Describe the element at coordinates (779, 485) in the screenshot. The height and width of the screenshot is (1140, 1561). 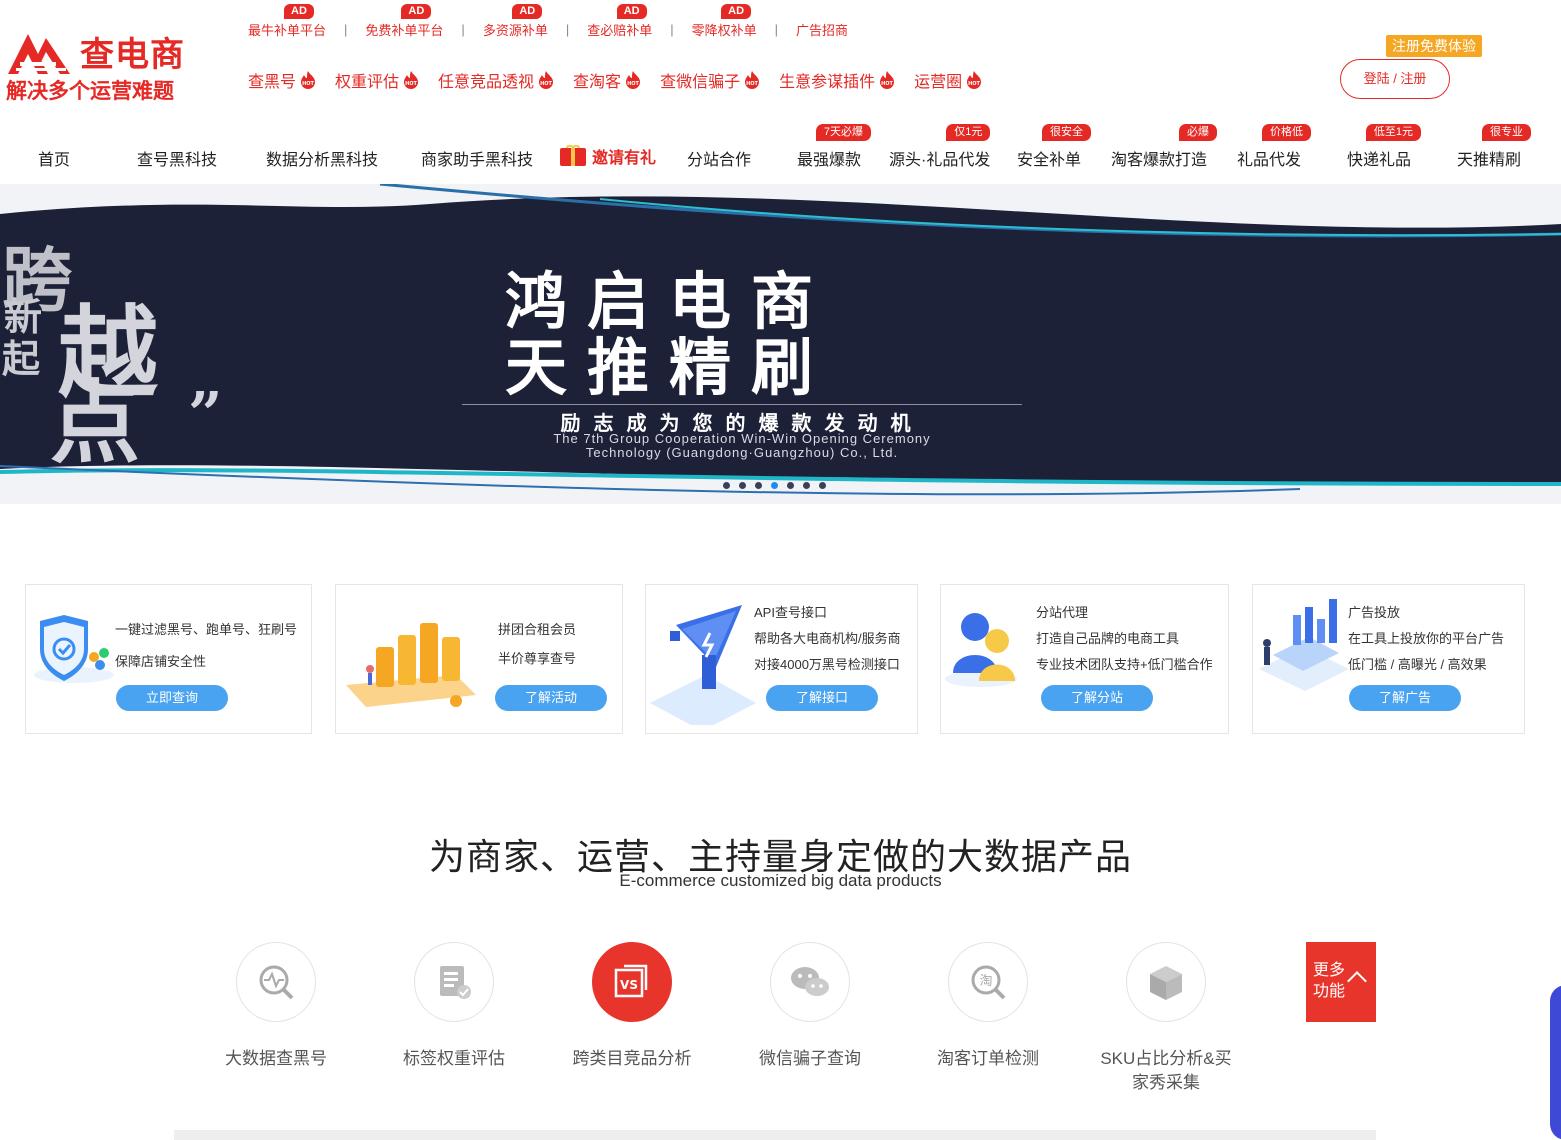
I see `carousel-dots` at that location.